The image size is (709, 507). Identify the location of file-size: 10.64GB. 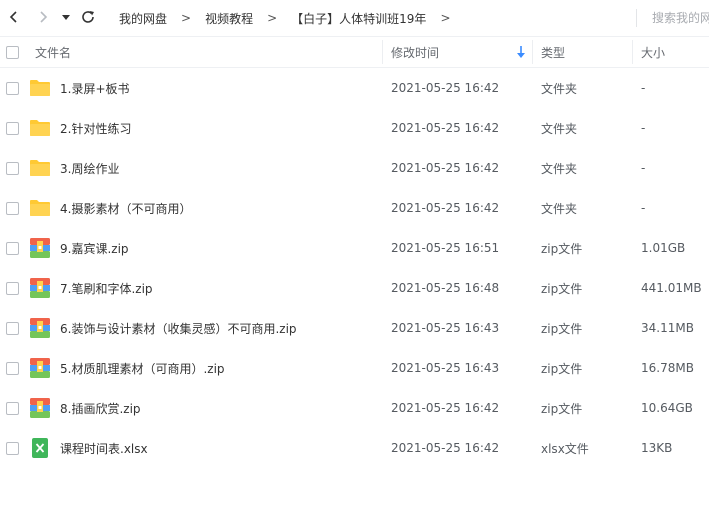
(667, 408).